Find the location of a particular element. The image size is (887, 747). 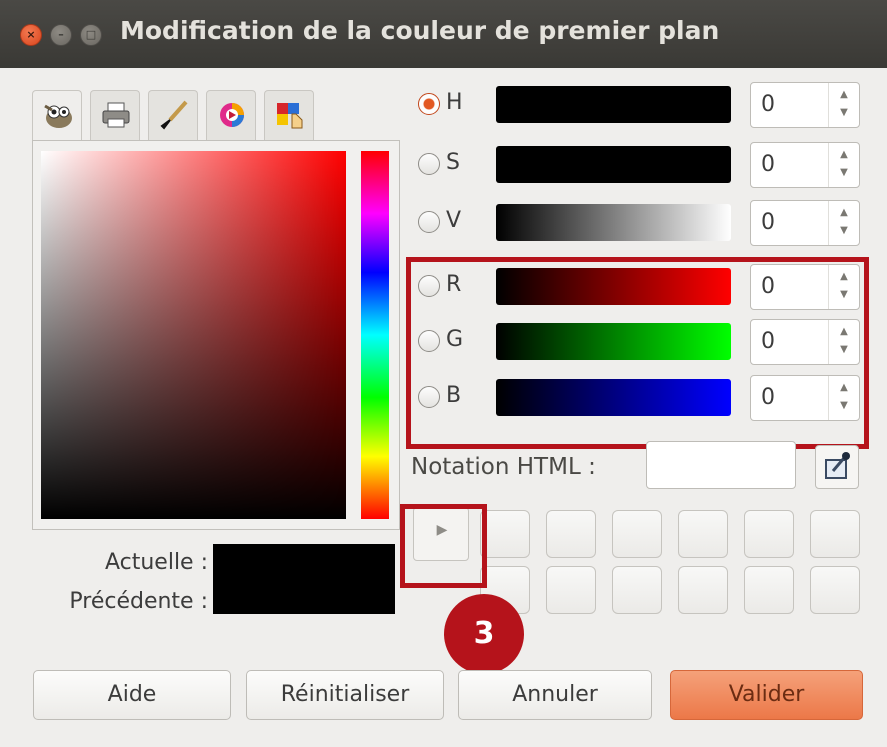

radio-s is located at coordinates (429, 164).